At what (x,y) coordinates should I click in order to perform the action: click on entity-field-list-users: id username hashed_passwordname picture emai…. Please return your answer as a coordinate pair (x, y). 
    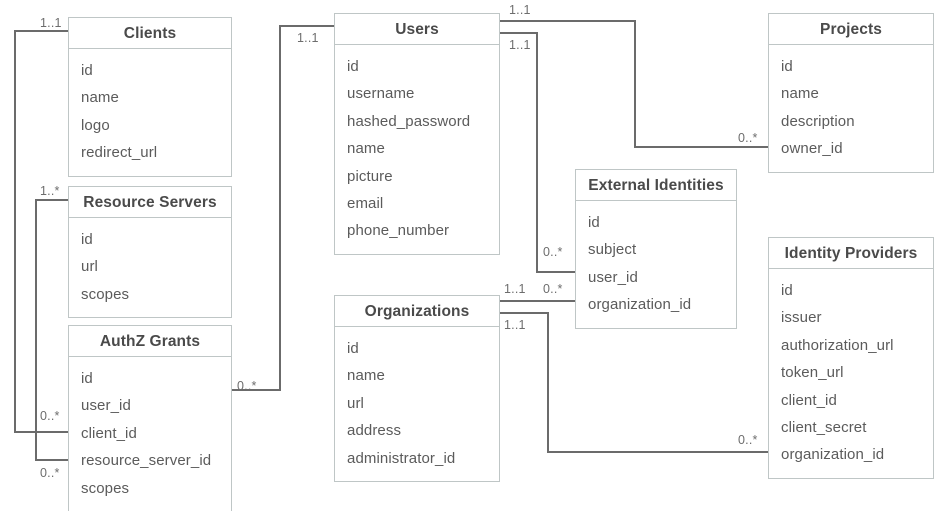
    Looking at the image, I should click on (417, 149).